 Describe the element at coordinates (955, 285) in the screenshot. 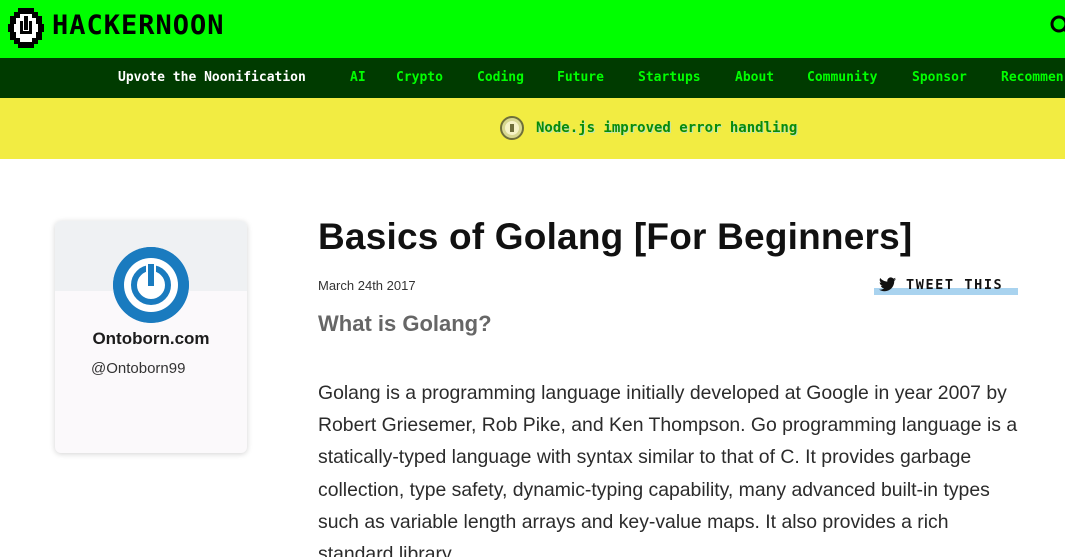

I see `tweet-this-label: TWEET THIS` at that location.